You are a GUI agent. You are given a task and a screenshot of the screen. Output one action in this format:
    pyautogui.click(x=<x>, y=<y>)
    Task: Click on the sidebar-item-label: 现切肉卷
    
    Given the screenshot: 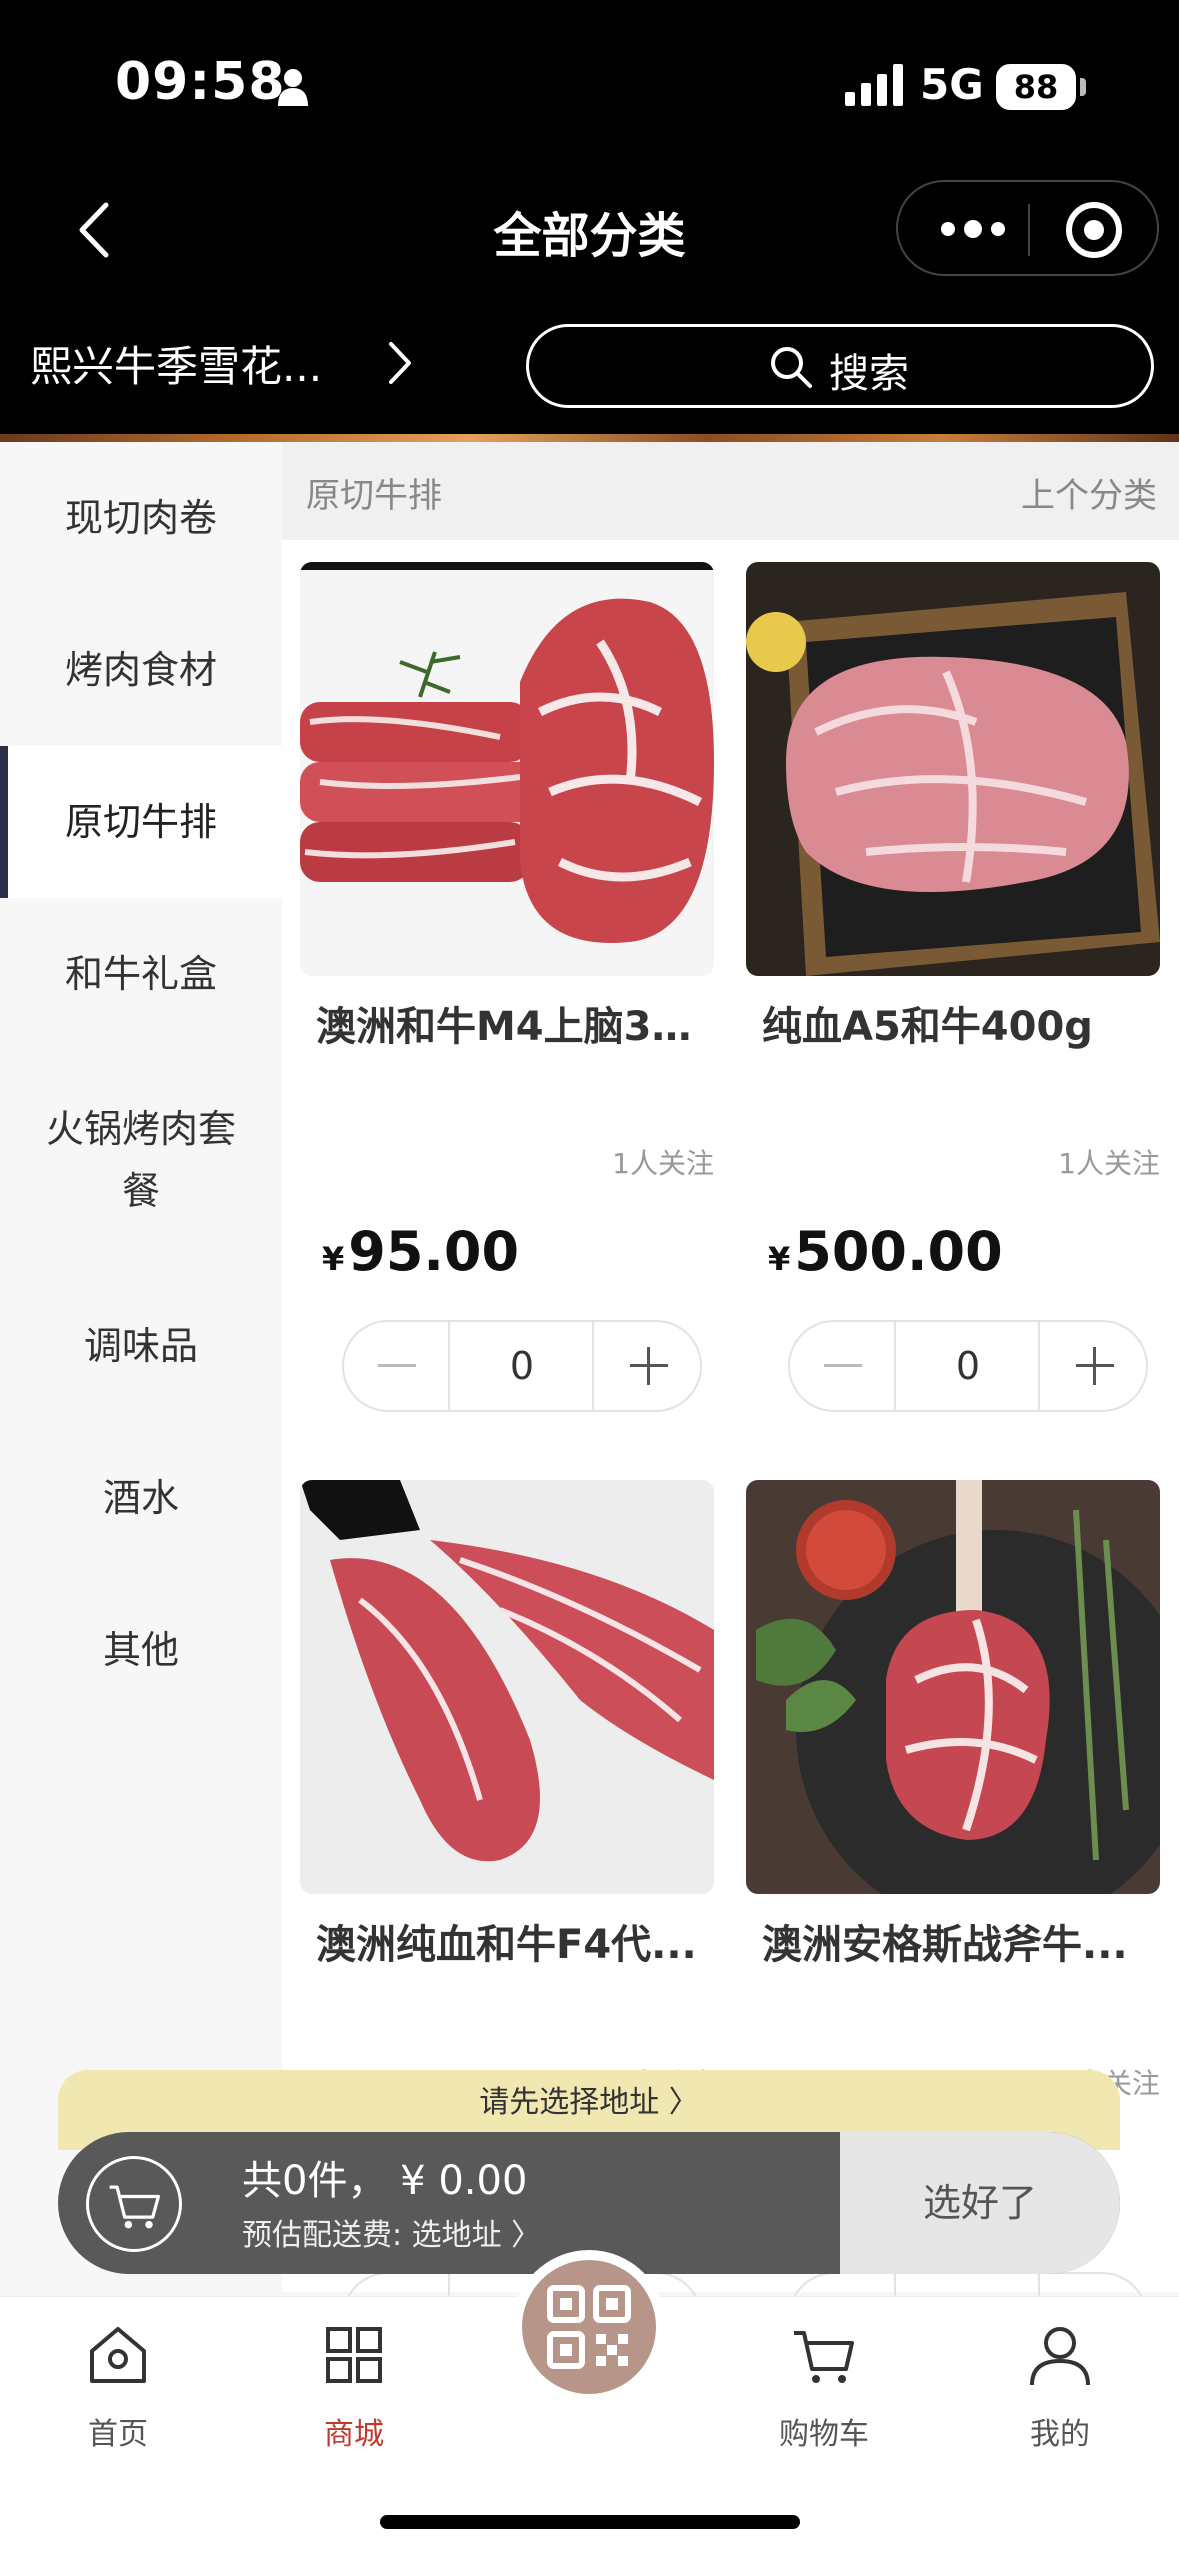 What is the action you would take?
    pyautogui.click(x=140, y=518)
    